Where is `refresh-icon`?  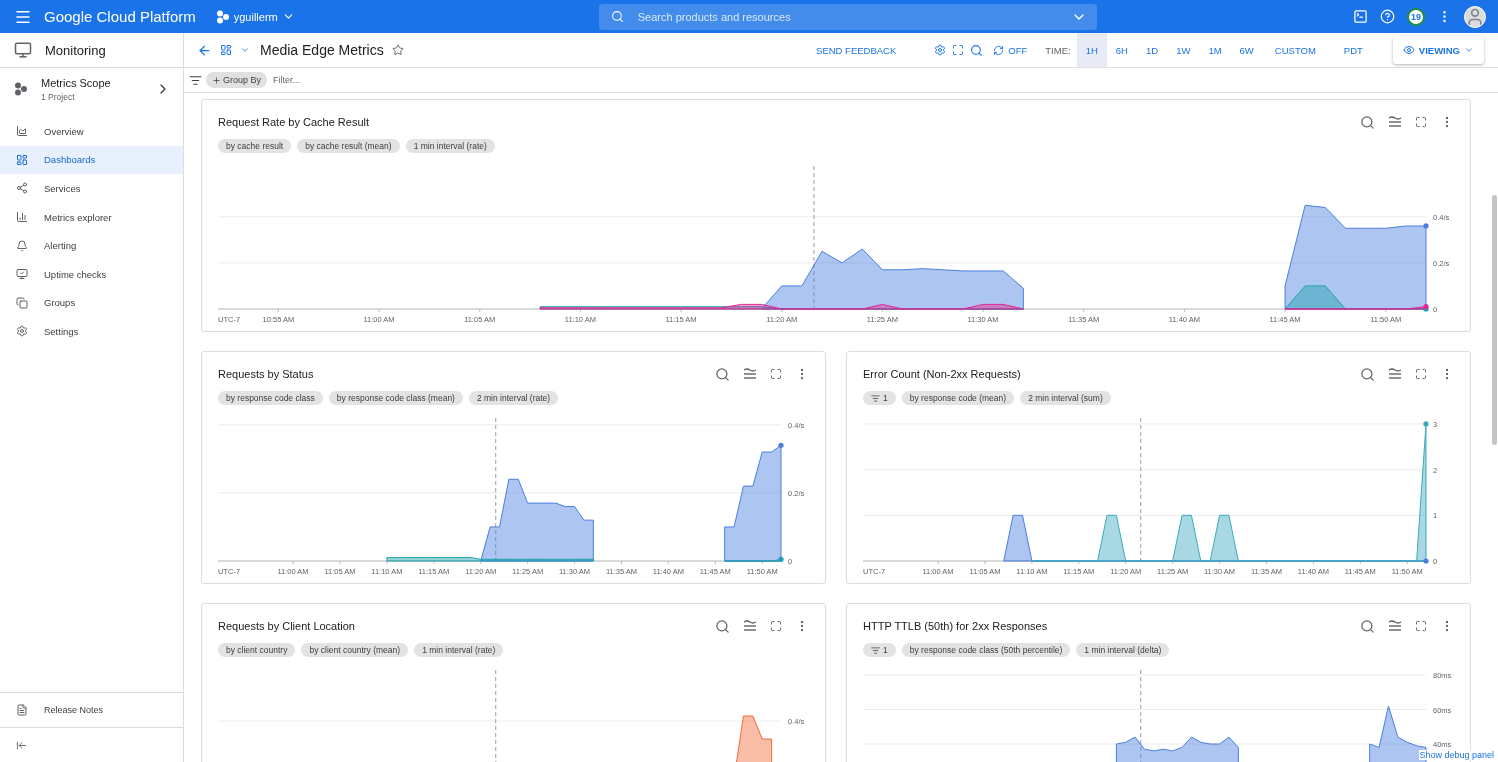
refresh-icon is located at coordinates (999, 50).